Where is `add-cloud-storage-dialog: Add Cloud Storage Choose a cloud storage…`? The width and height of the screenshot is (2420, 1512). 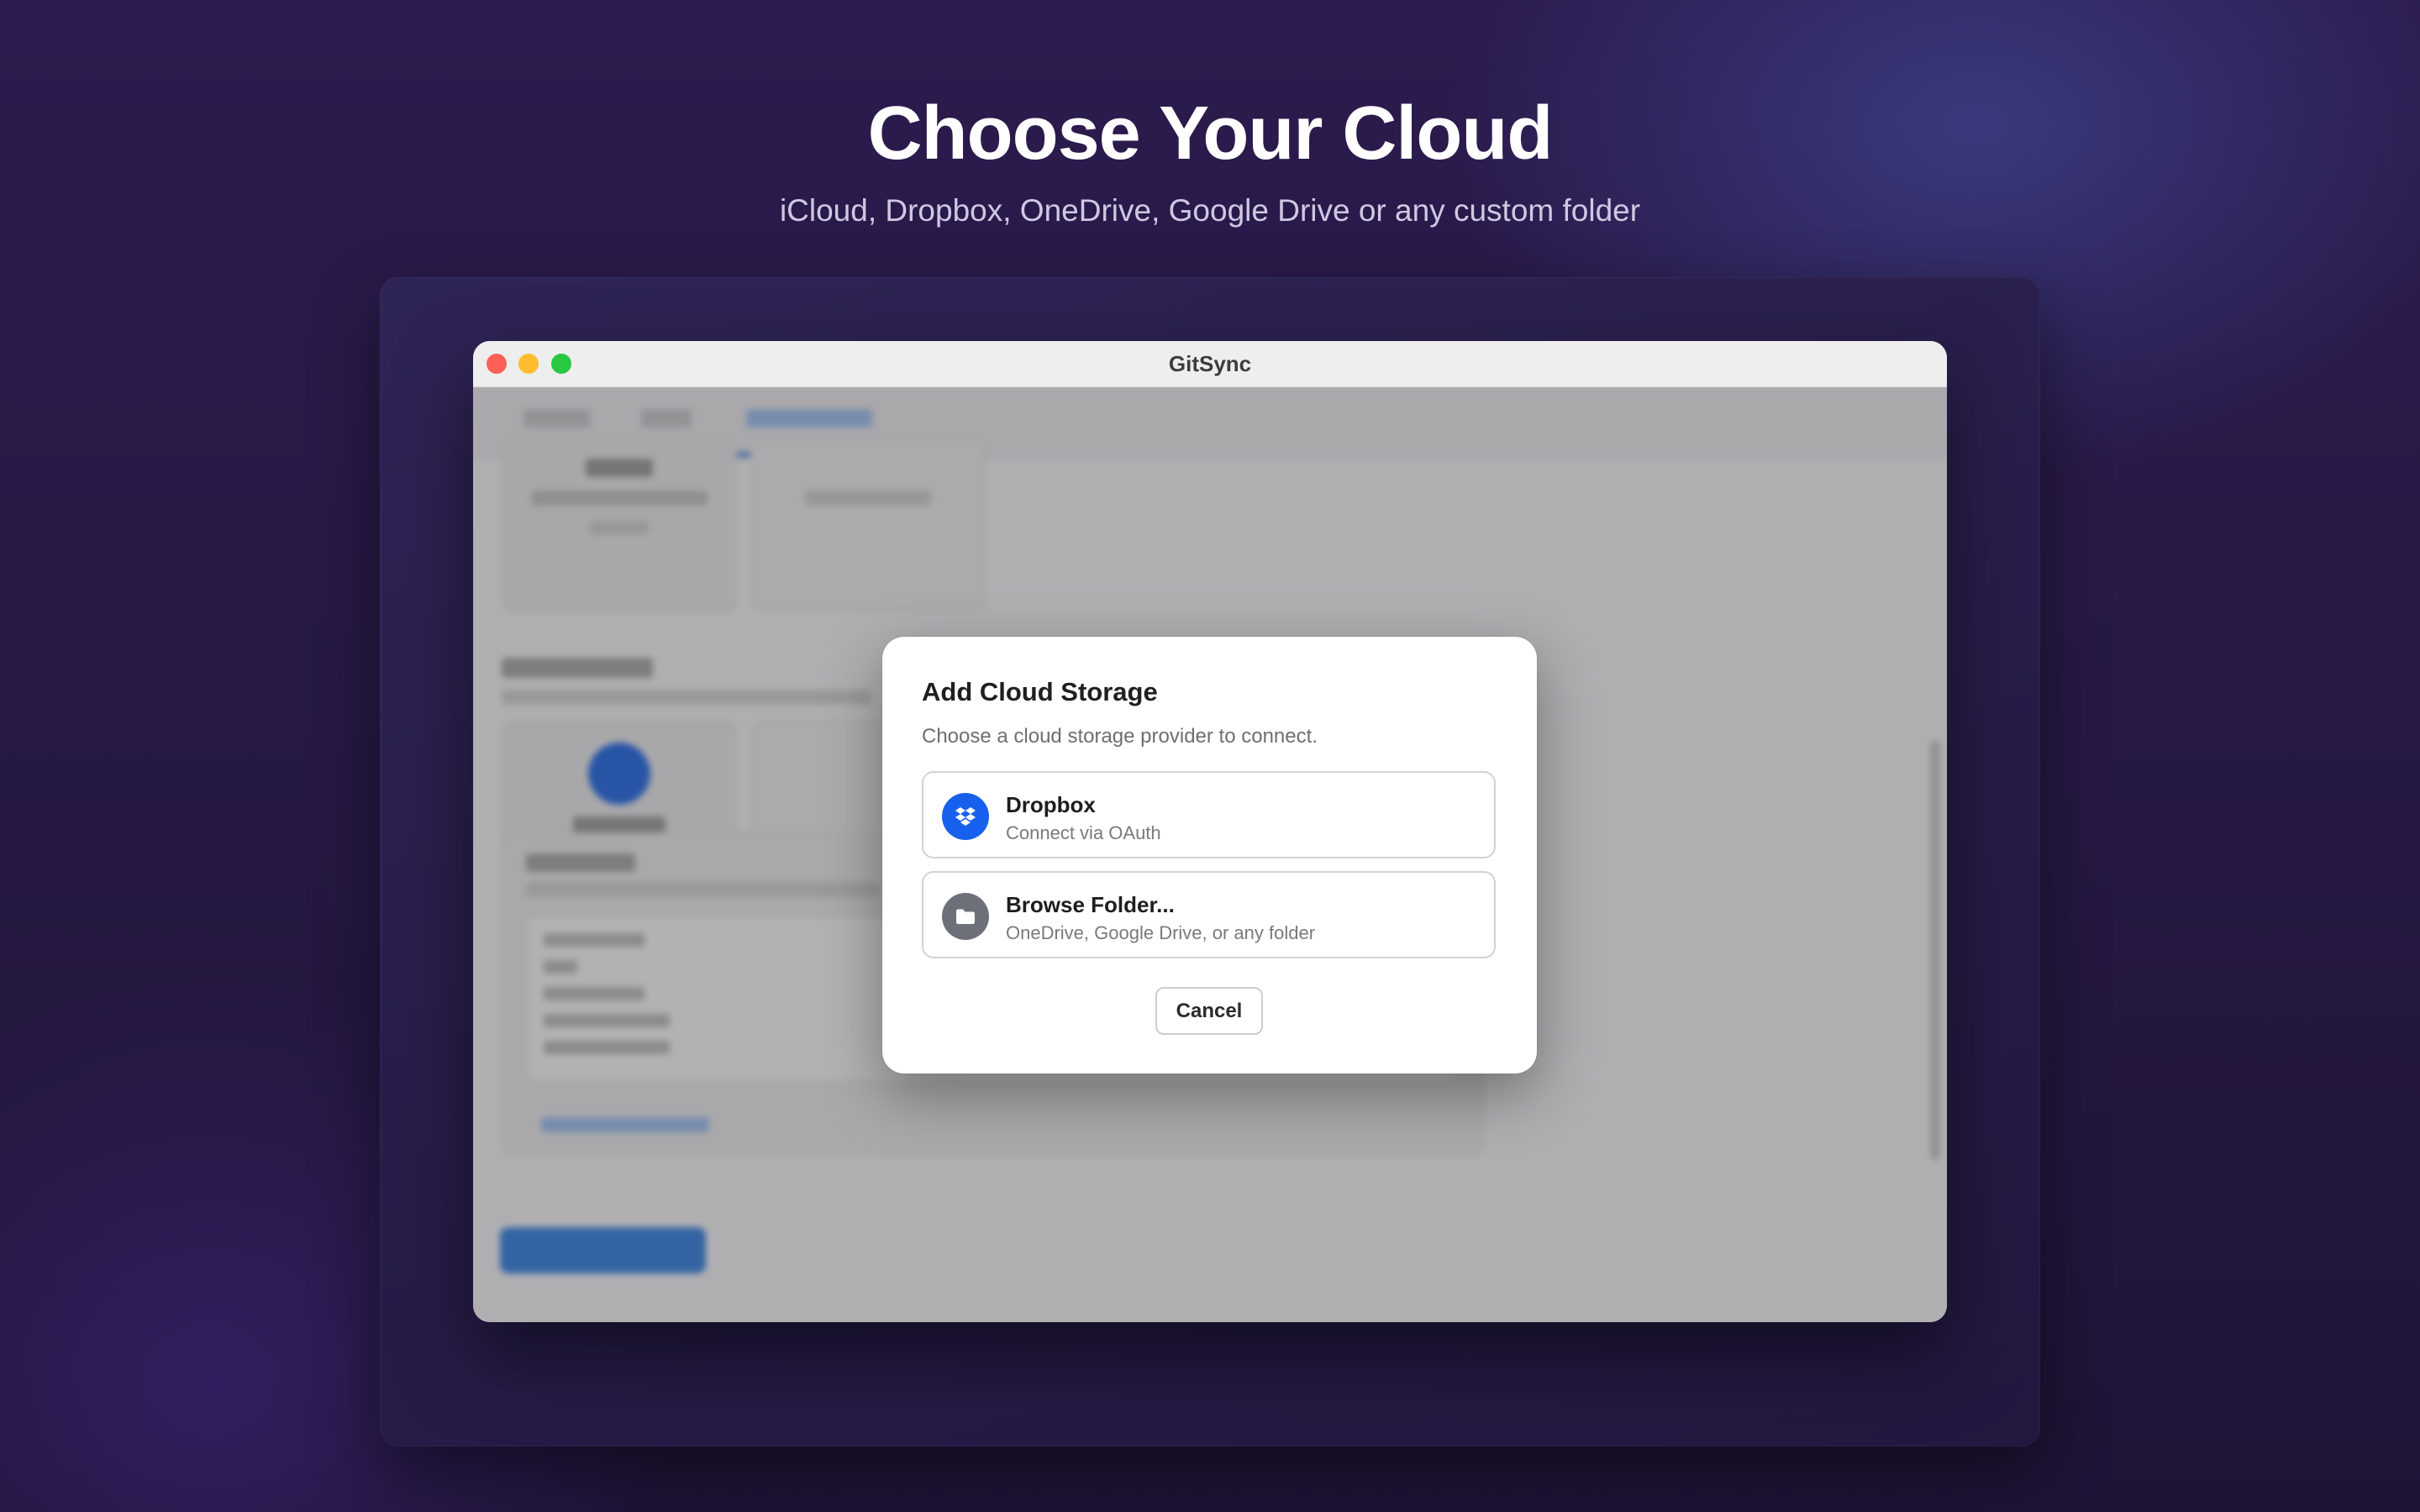 add-cloud-storage-dialog: Add Cloud Storage Choose a cloud storage… is located at coordinates (1209, 855).